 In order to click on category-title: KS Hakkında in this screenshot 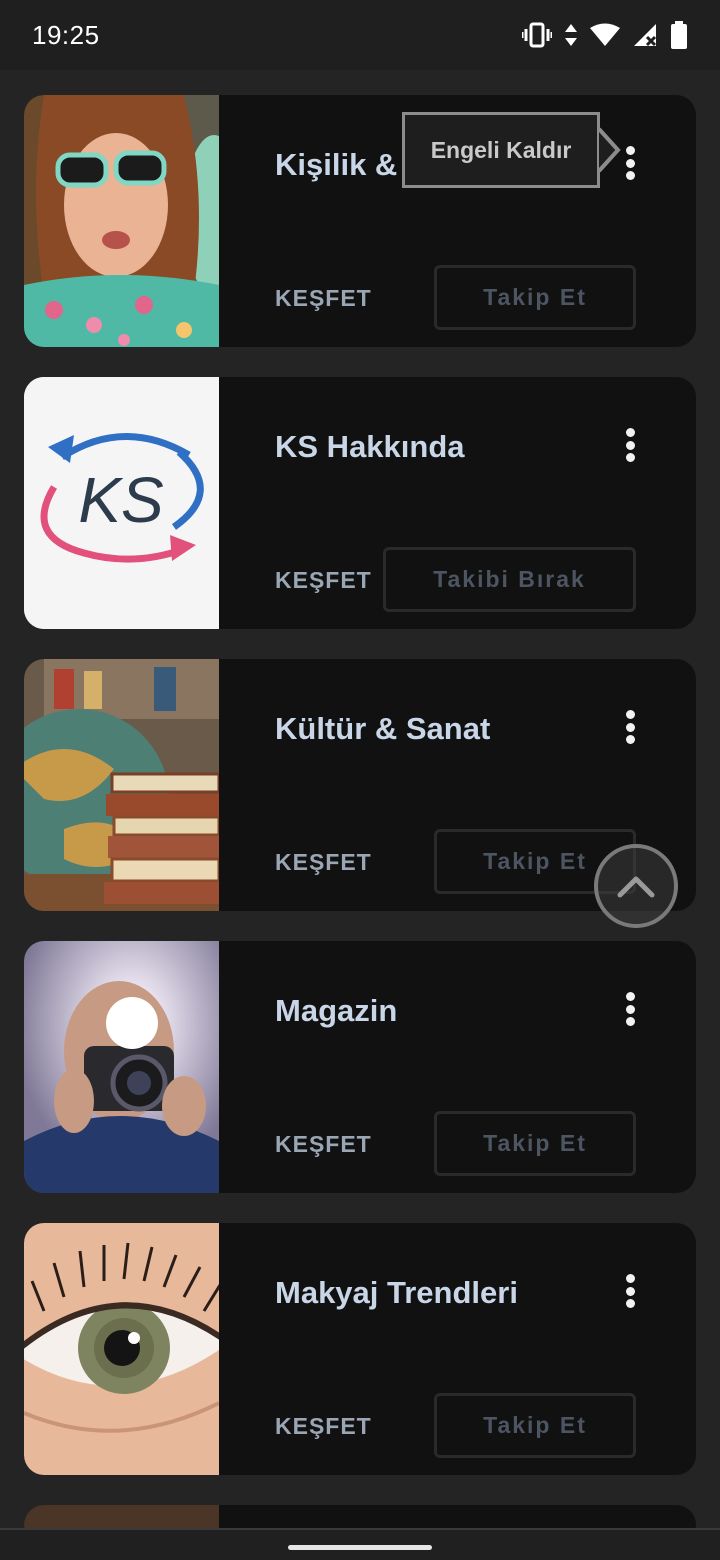, I will do `click(370, 447)`.